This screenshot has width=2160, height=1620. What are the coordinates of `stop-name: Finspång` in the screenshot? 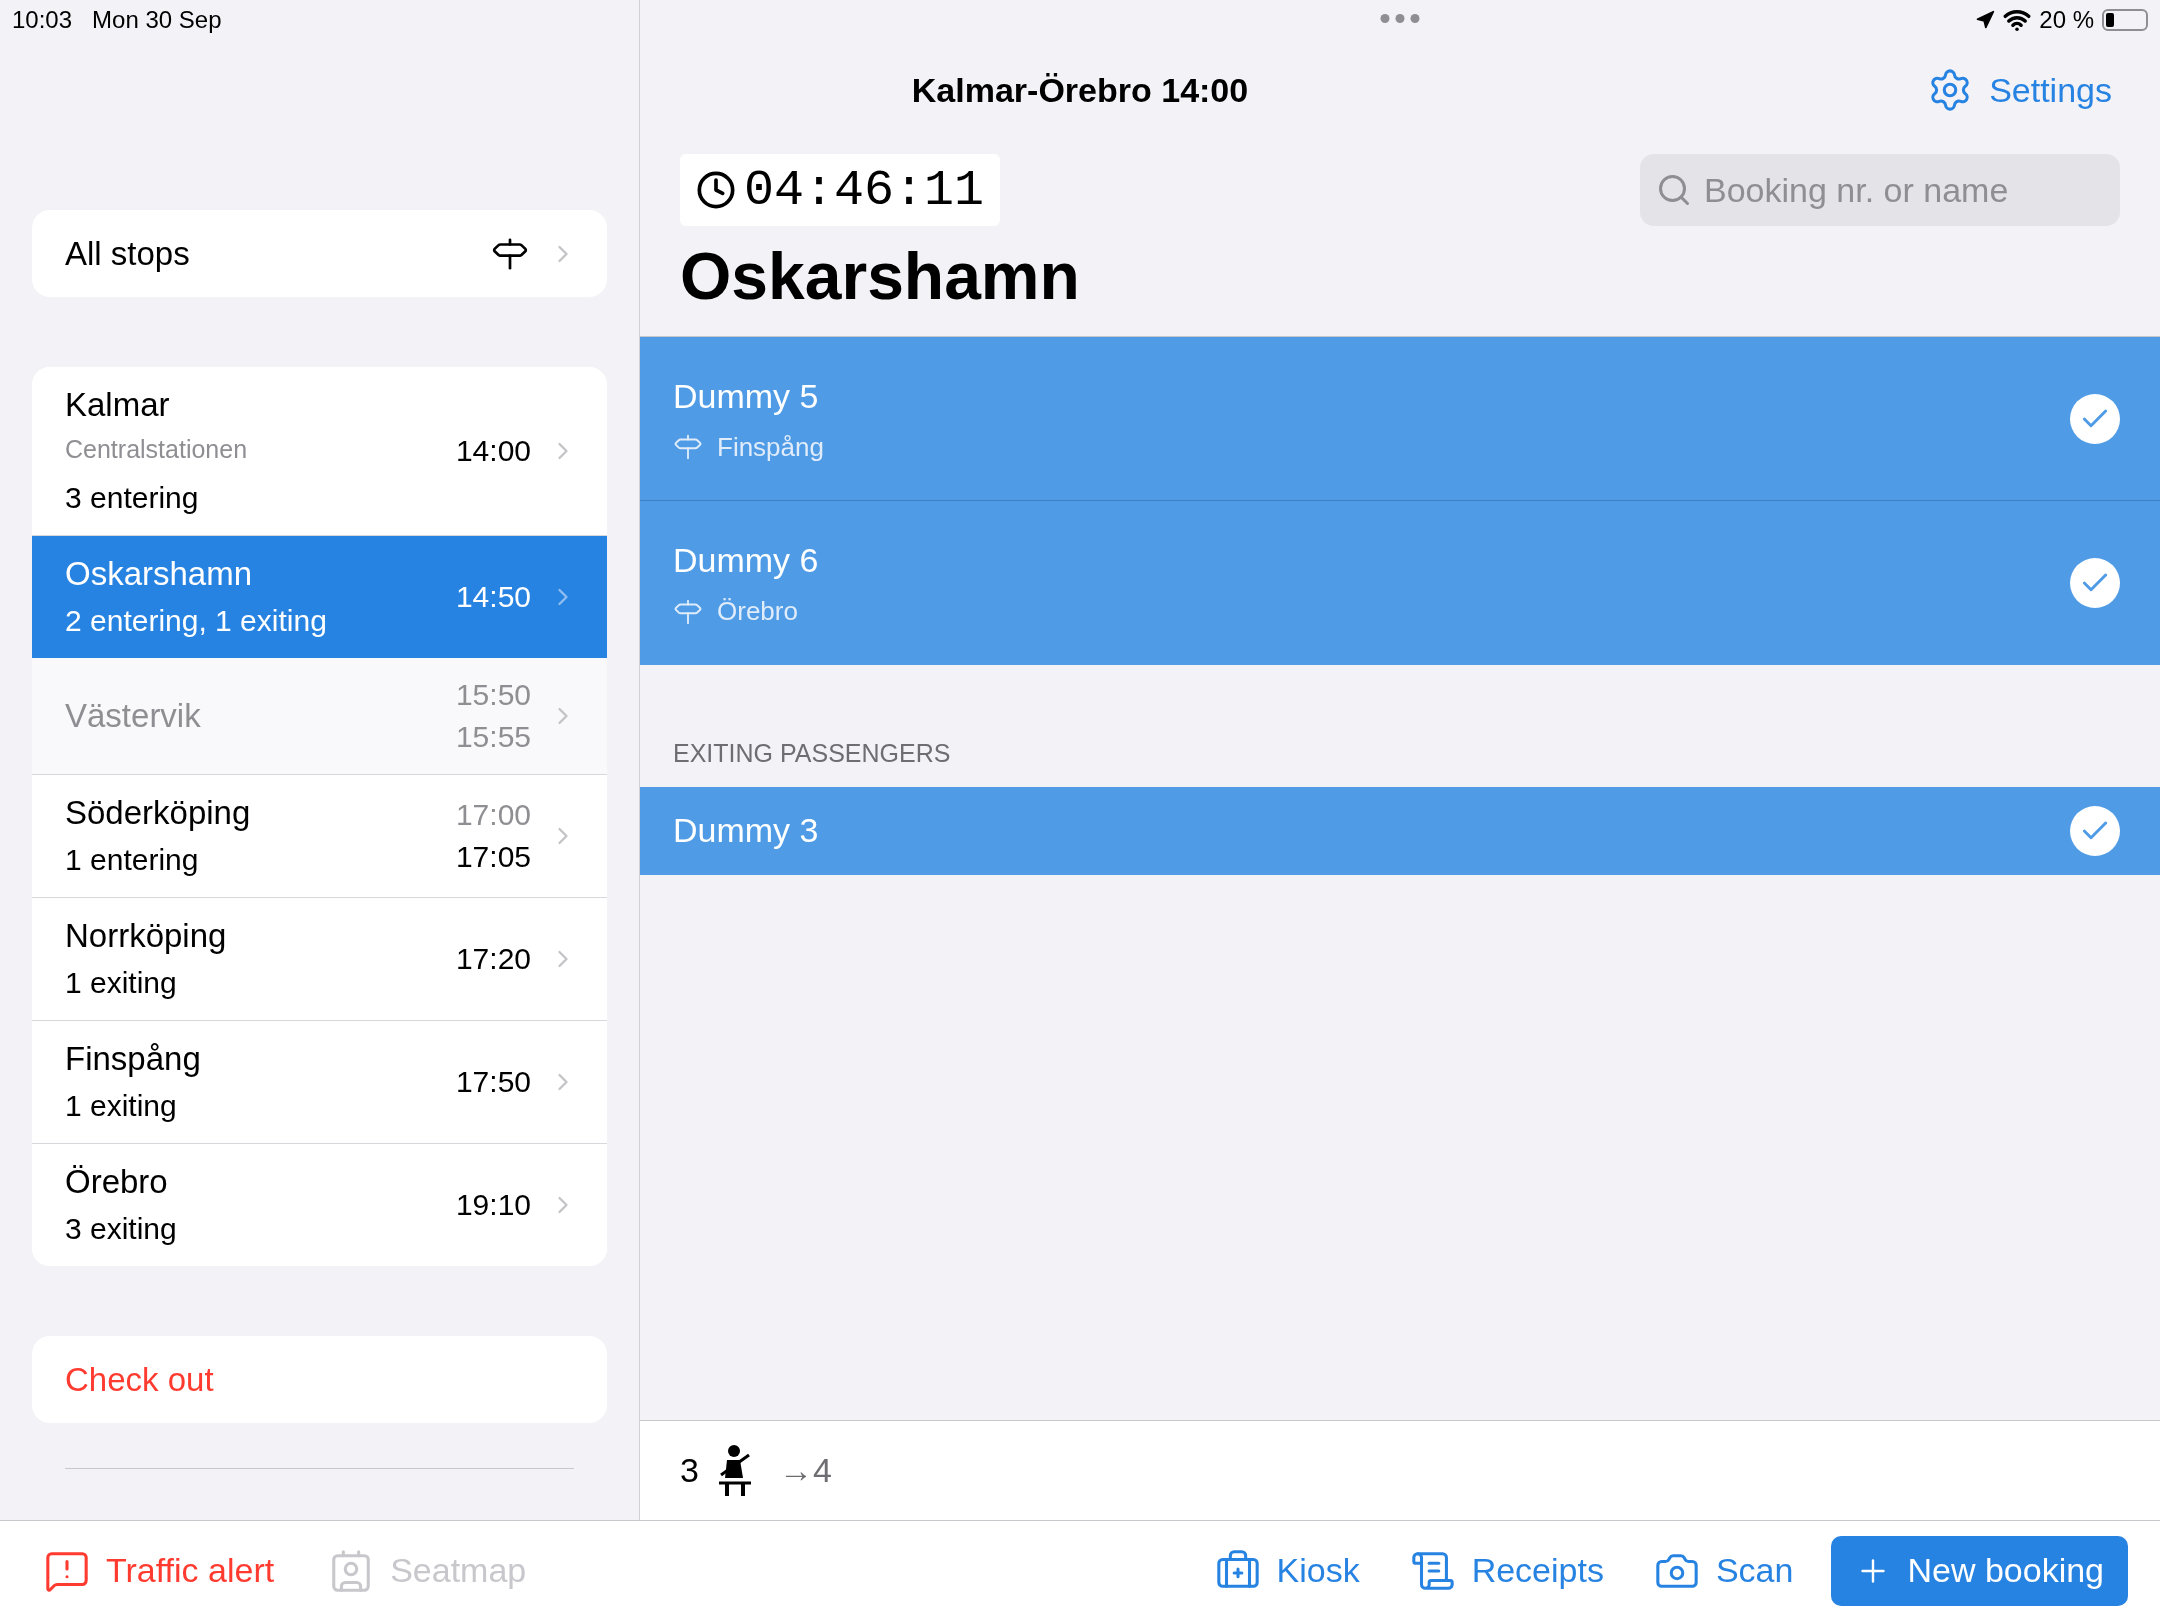 It's located at (133, 1059).